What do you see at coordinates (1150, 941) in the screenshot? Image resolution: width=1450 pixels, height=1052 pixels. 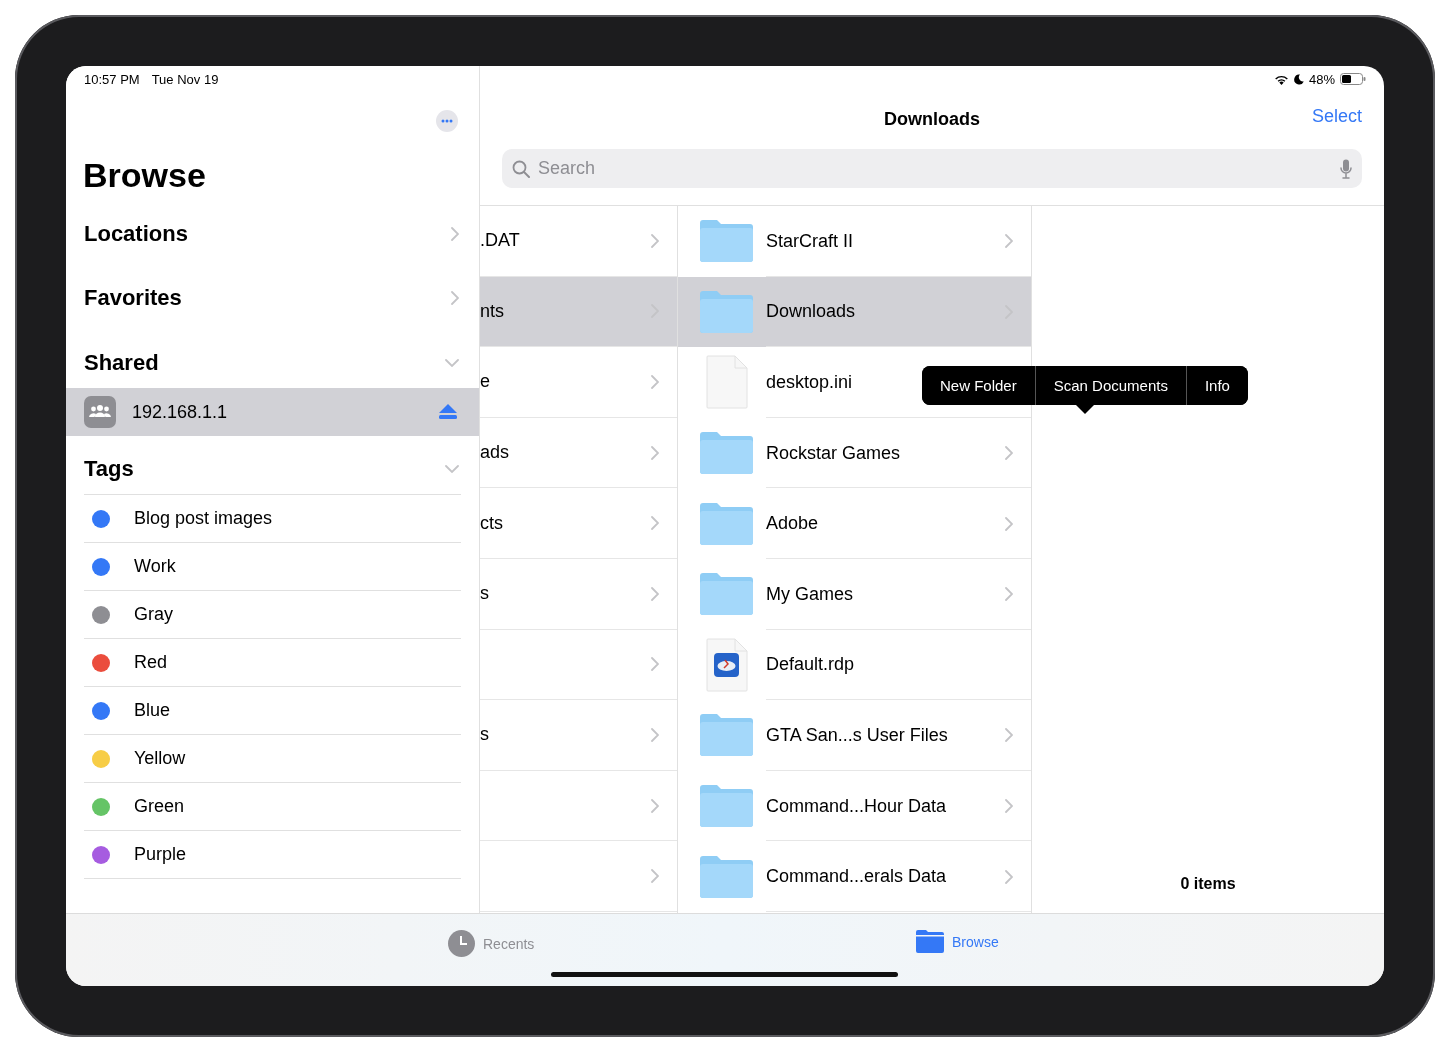 I see `tab: Browse` at bounding box center [1150, 941].